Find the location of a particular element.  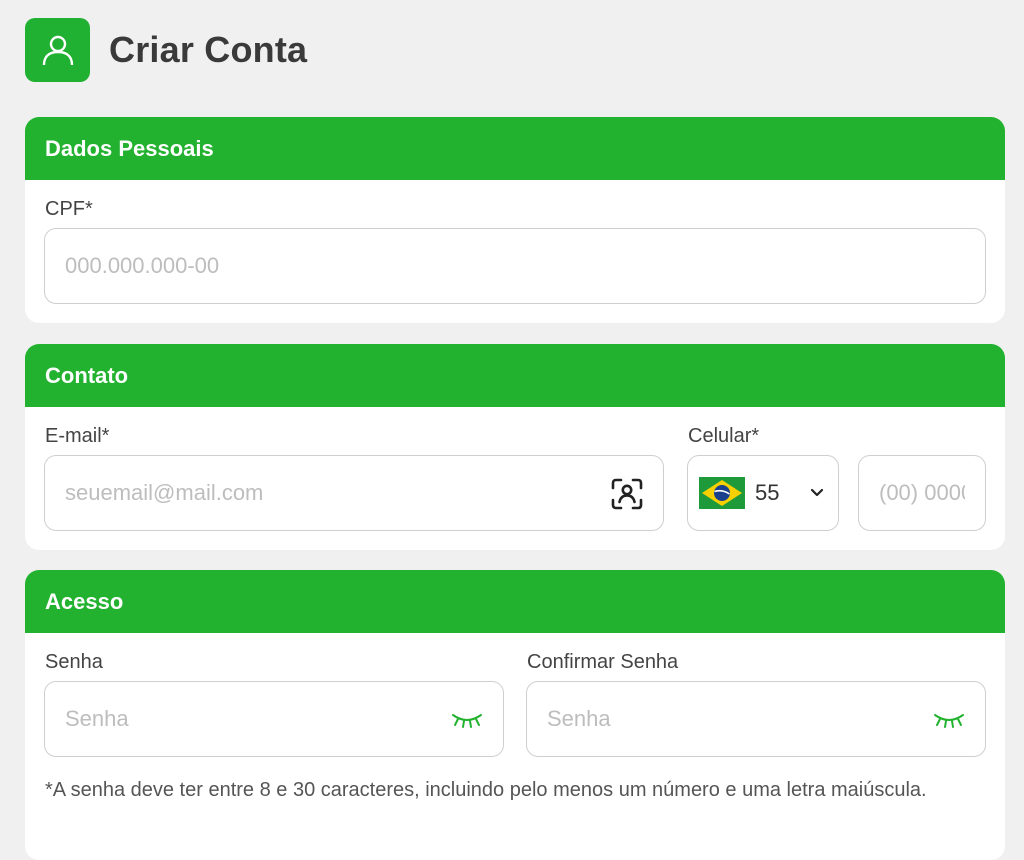

page-title: Criar Conta is located at coordinates (208, 49).